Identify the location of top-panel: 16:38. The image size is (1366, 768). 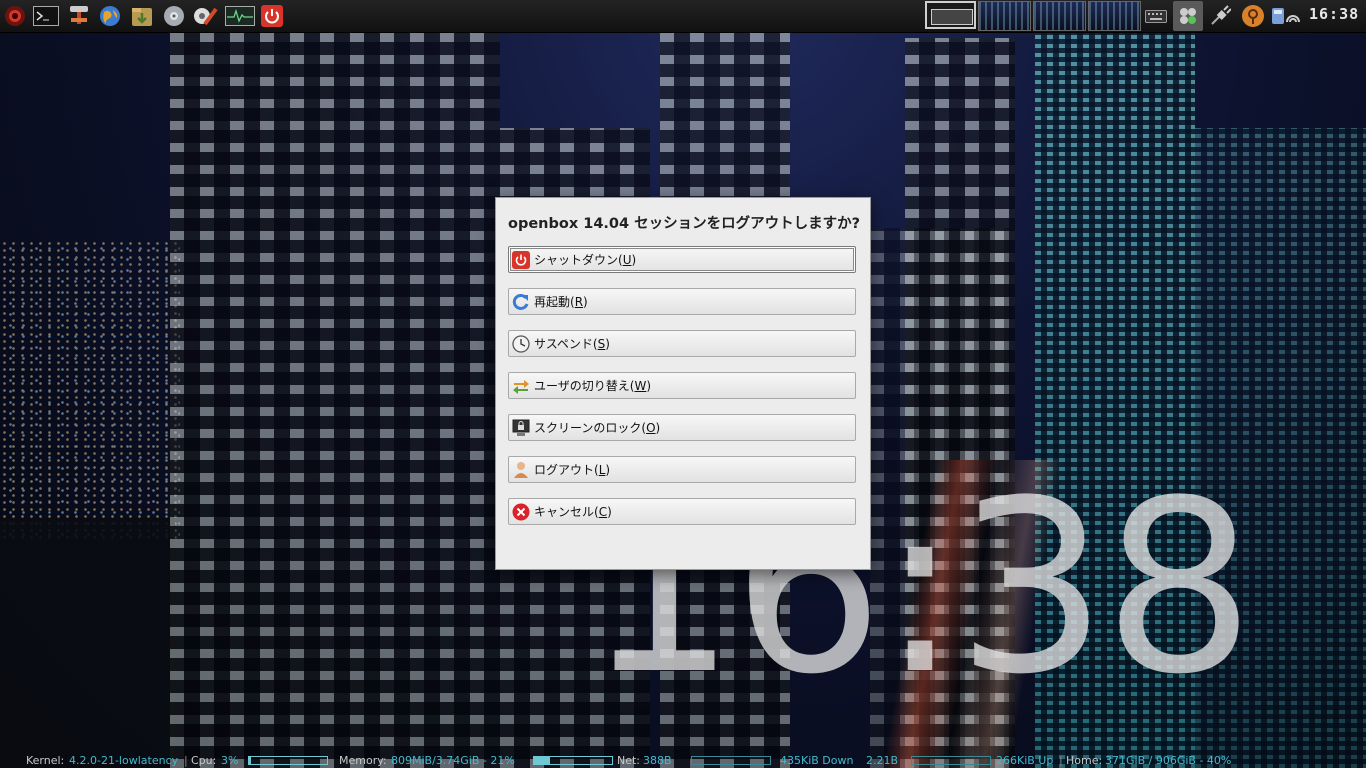
(683, 16).